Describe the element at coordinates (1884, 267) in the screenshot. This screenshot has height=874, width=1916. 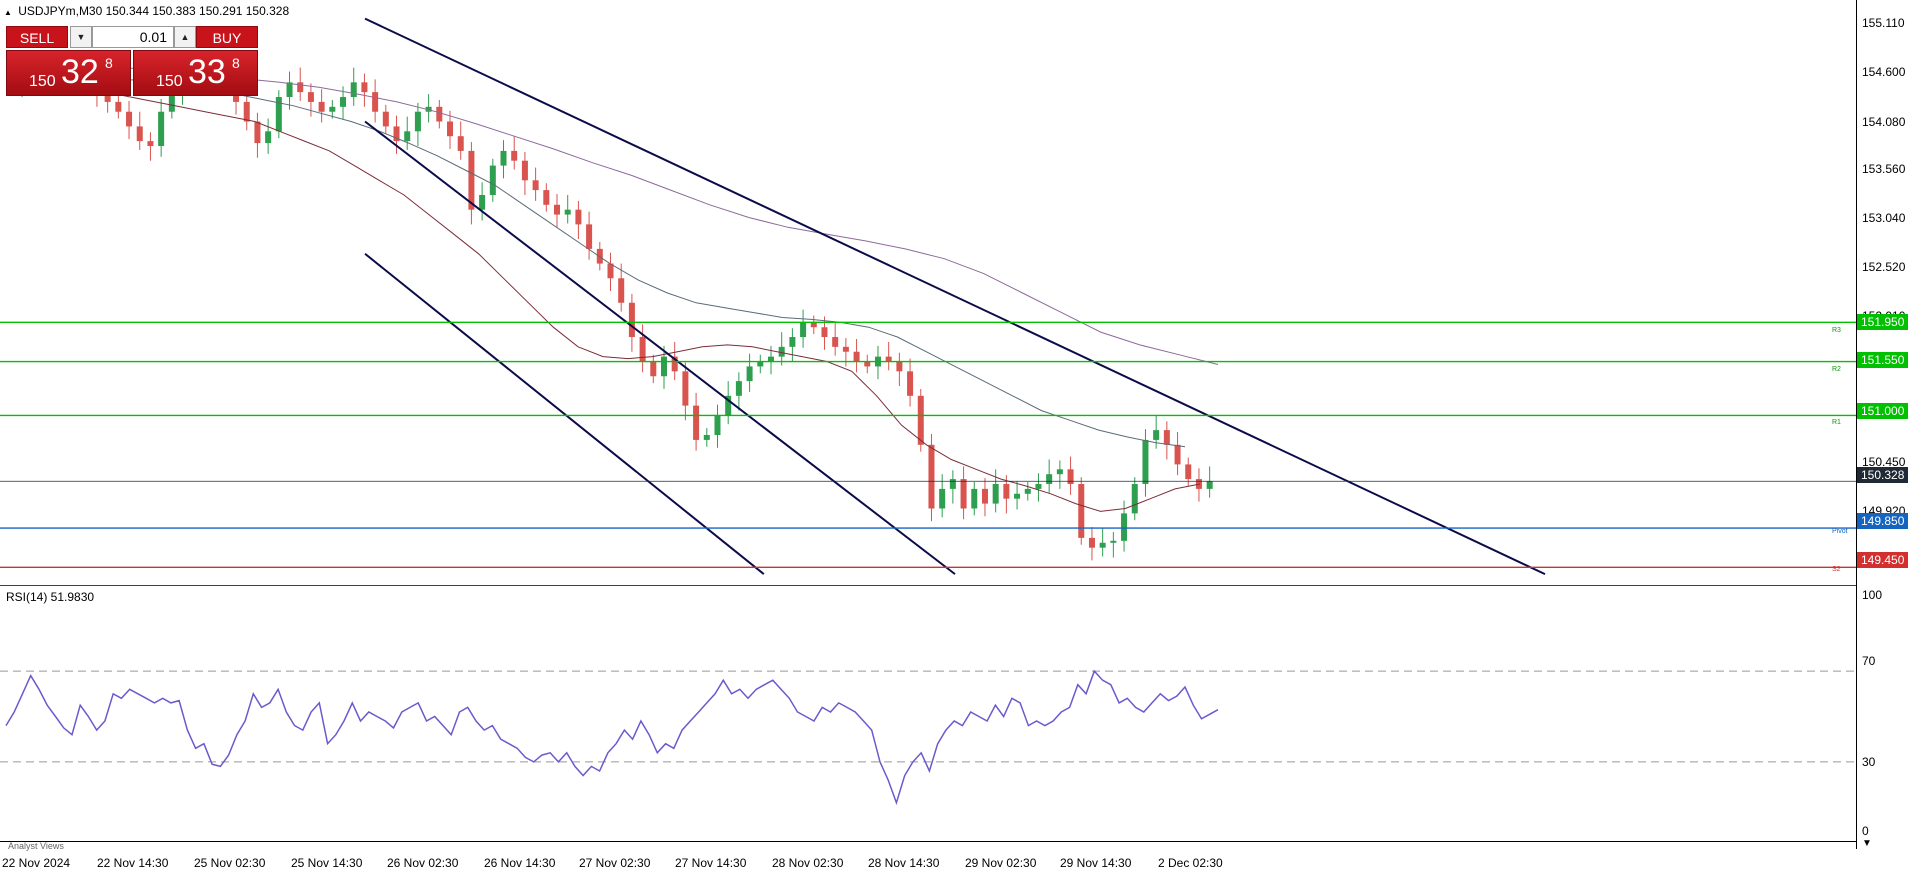
I see `price-axis-label: 152.520` at that location.